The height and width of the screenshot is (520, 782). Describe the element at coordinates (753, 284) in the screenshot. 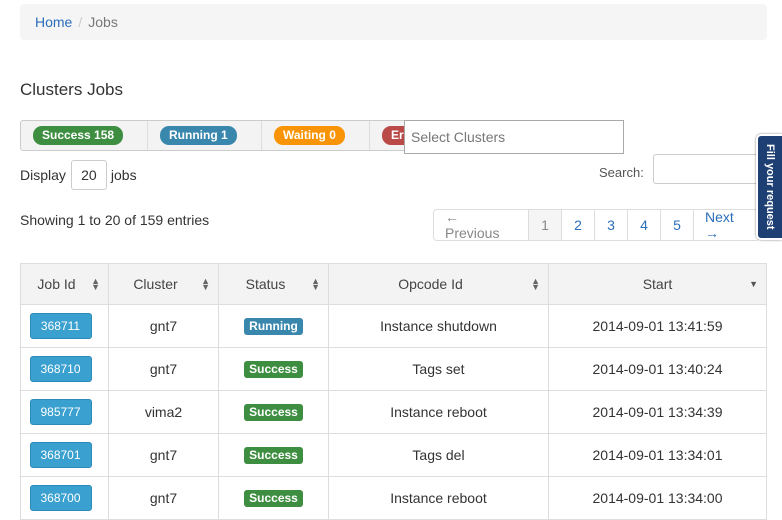

I see `sort-descending-icon: ▼` at that location.